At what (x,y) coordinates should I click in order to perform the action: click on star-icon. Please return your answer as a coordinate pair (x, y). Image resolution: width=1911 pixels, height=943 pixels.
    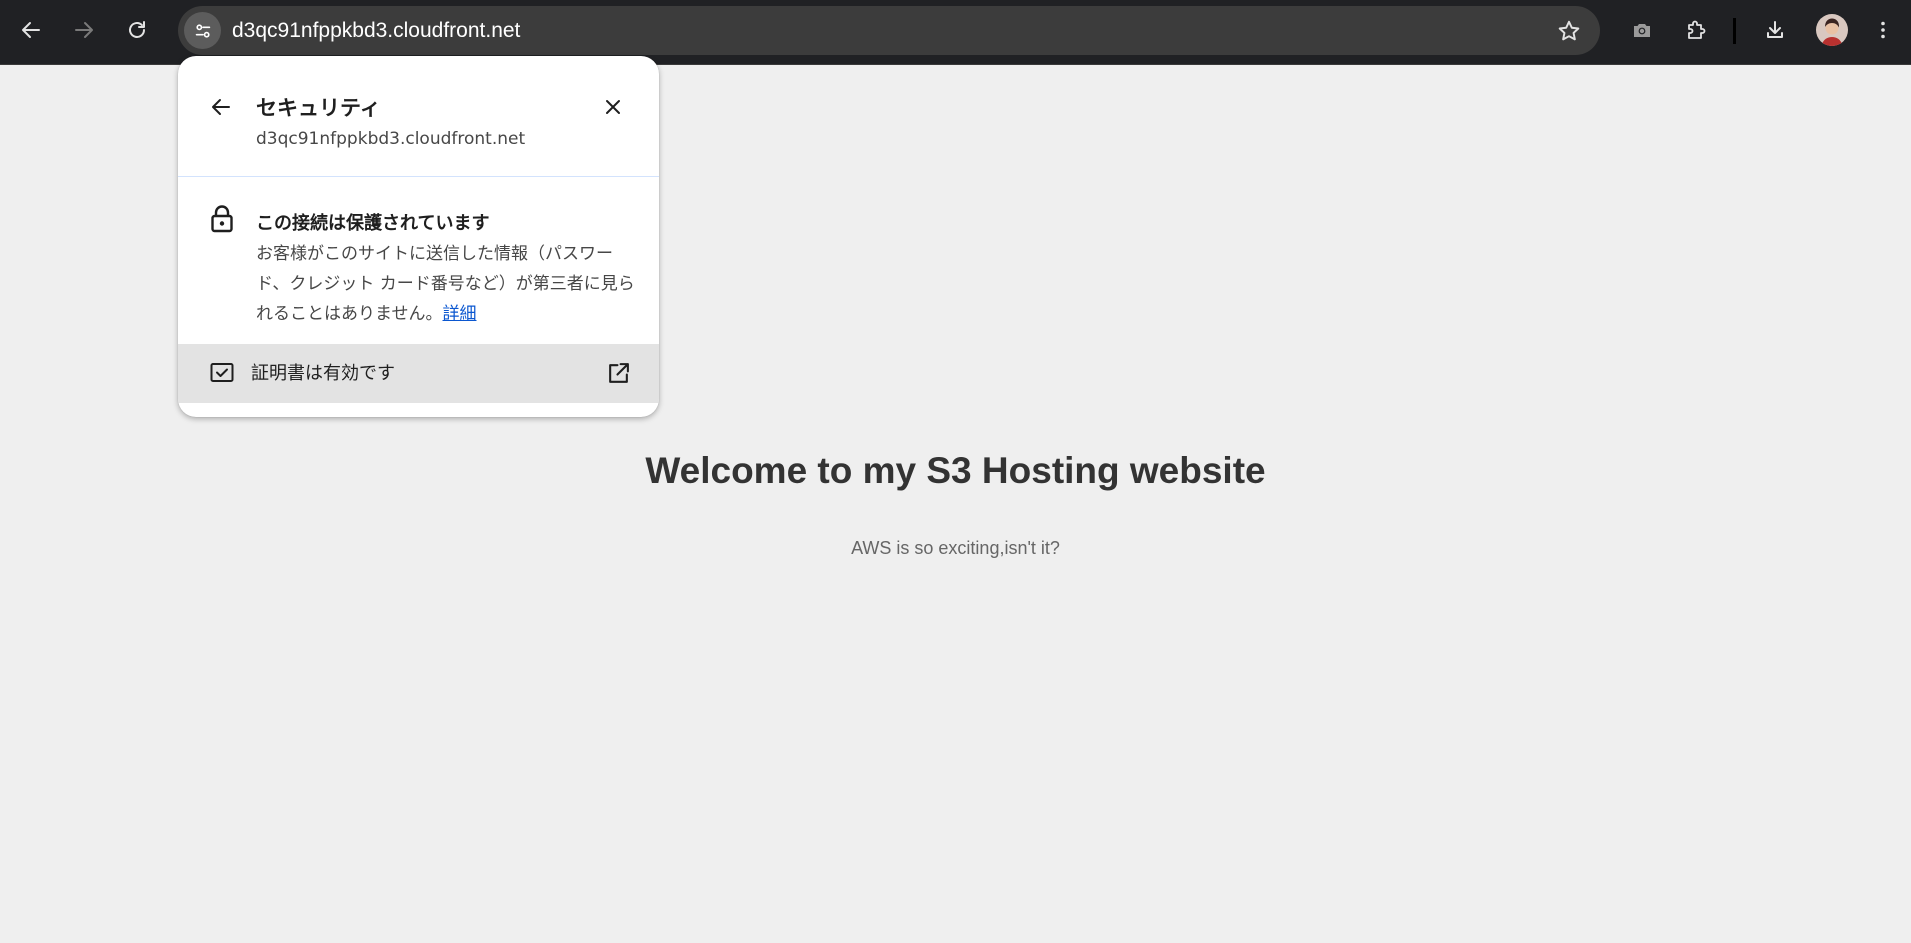
    Looking at the image, I should click on (1569, 30).